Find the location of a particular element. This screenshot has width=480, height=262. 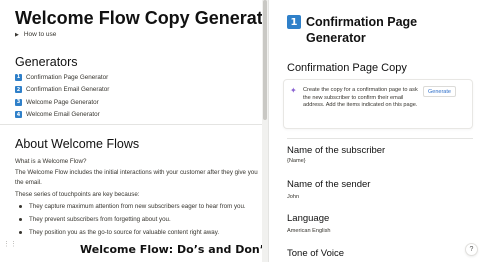

generator-link-label: Welcome Email Generator is located at coordinates (63, 115).